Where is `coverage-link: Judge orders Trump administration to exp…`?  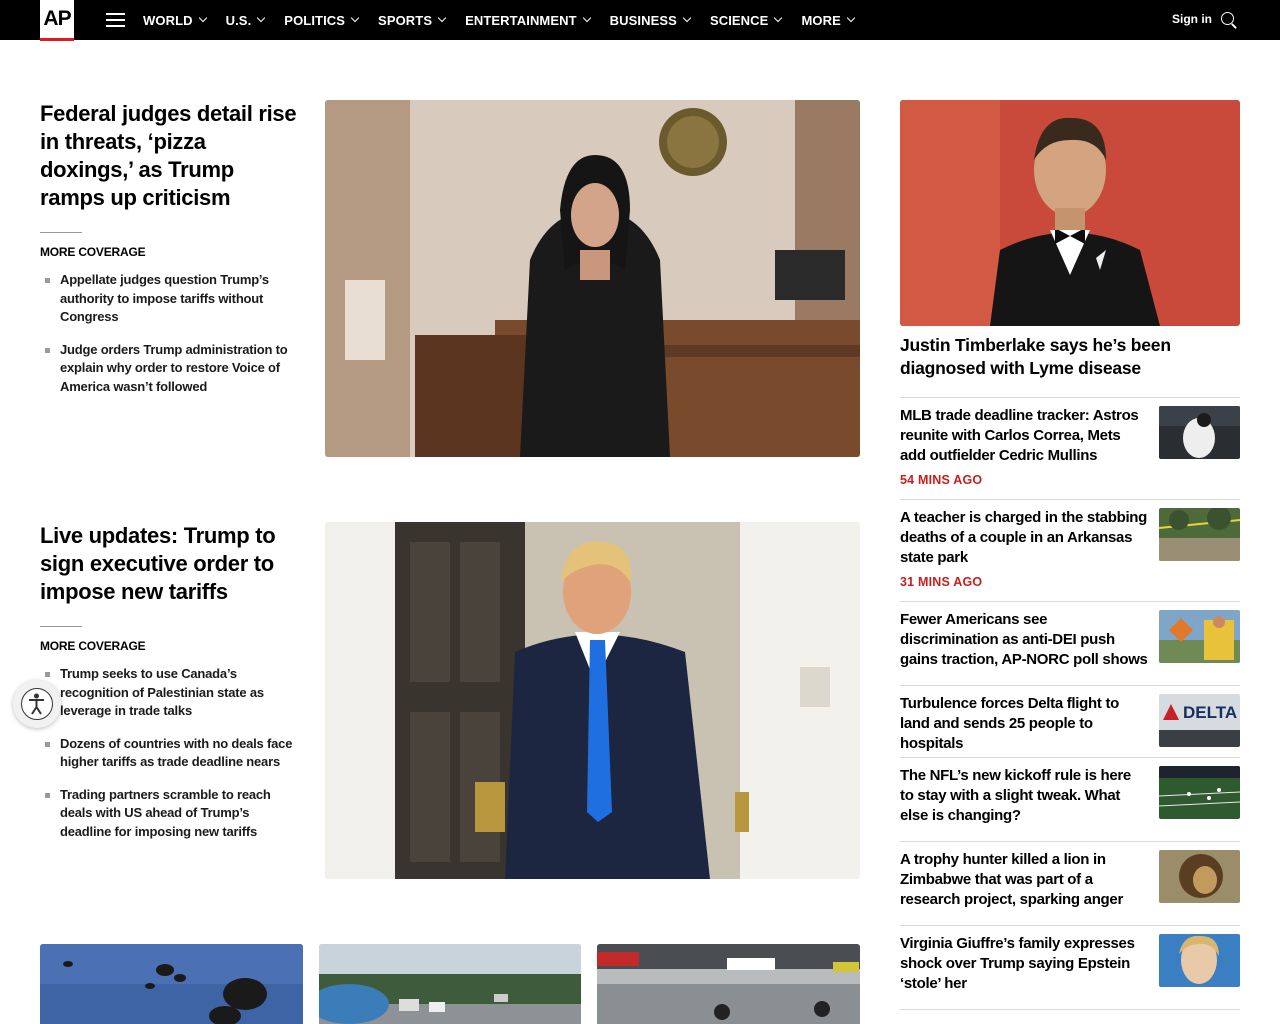 coverage-link: Judge orders Trump administration to exp… is located at coordinates (171, 369).